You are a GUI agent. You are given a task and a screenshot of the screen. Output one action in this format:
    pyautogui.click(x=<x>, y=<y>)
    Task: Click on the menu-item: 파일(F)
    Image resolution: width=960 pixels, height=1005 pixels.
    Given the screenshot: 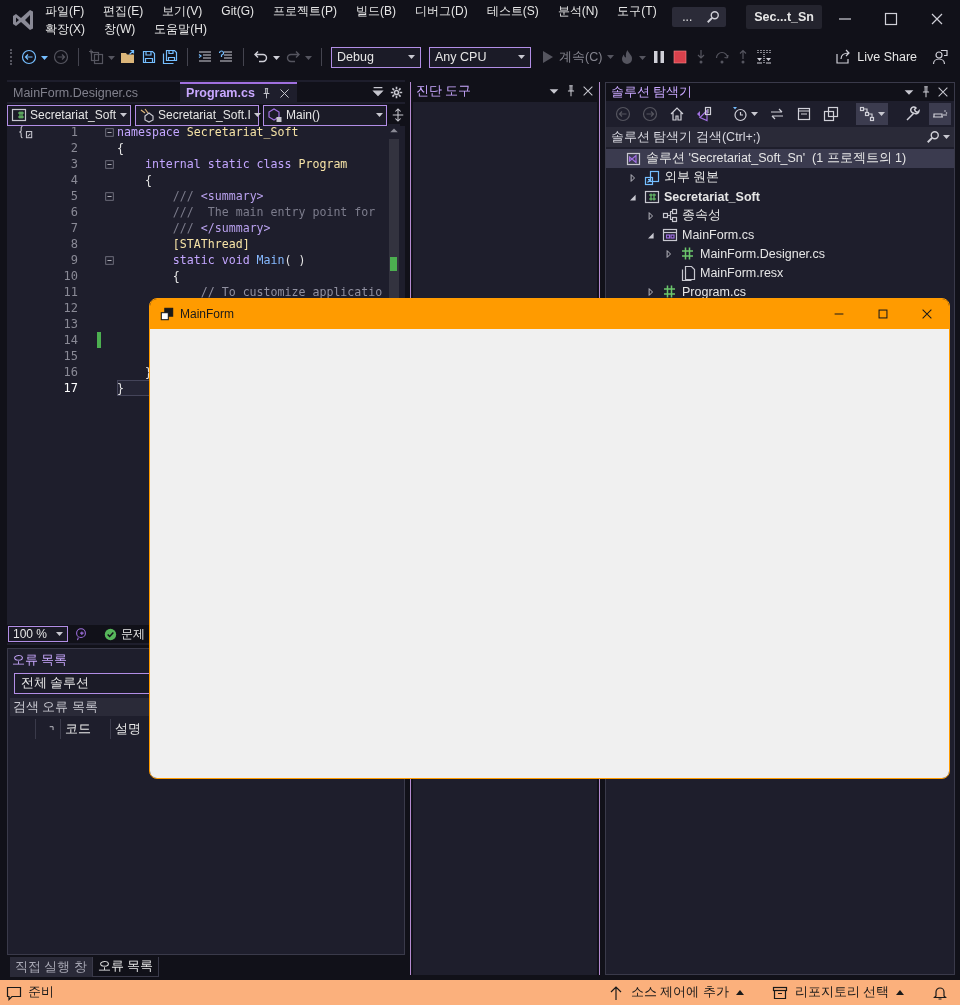 What is the action you would take?
    pyautogui.click(x=65, y=11)
    